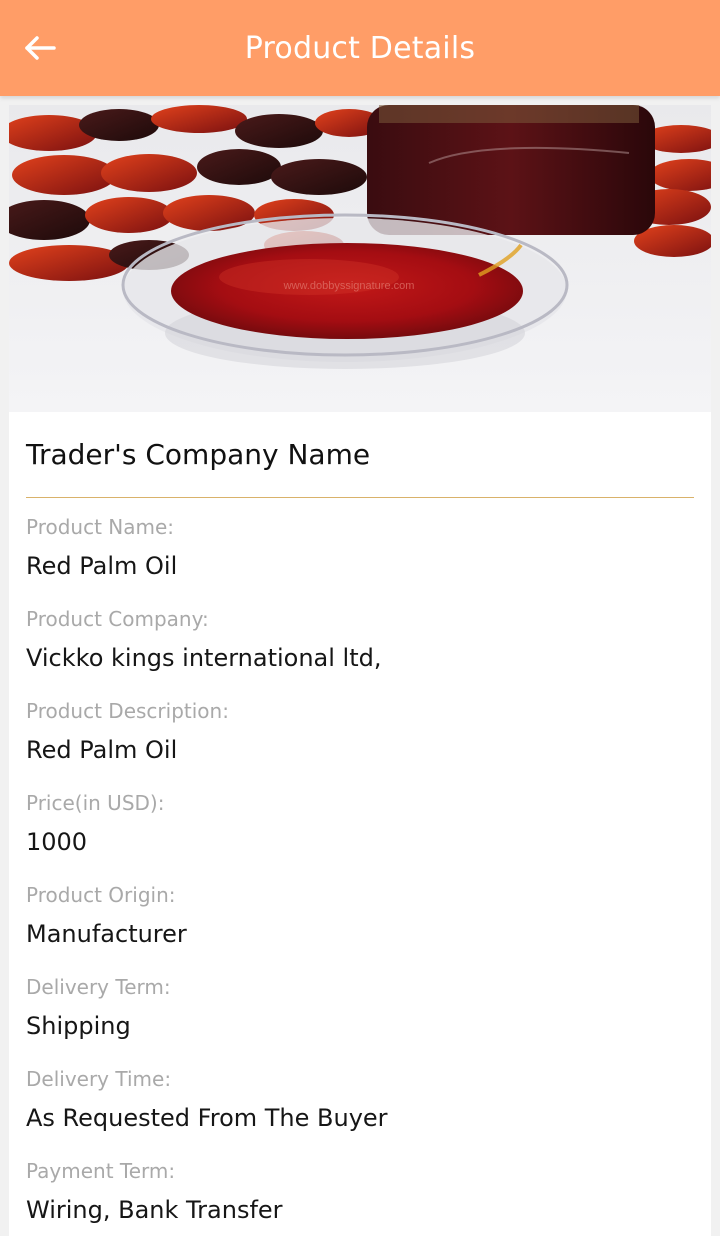 This screenshot has width=720, height=1236. Describe the element at coordinates (207, 1118) in the screenshot. I see `delivery-time-value: As Requested From The Buyer` at that location.